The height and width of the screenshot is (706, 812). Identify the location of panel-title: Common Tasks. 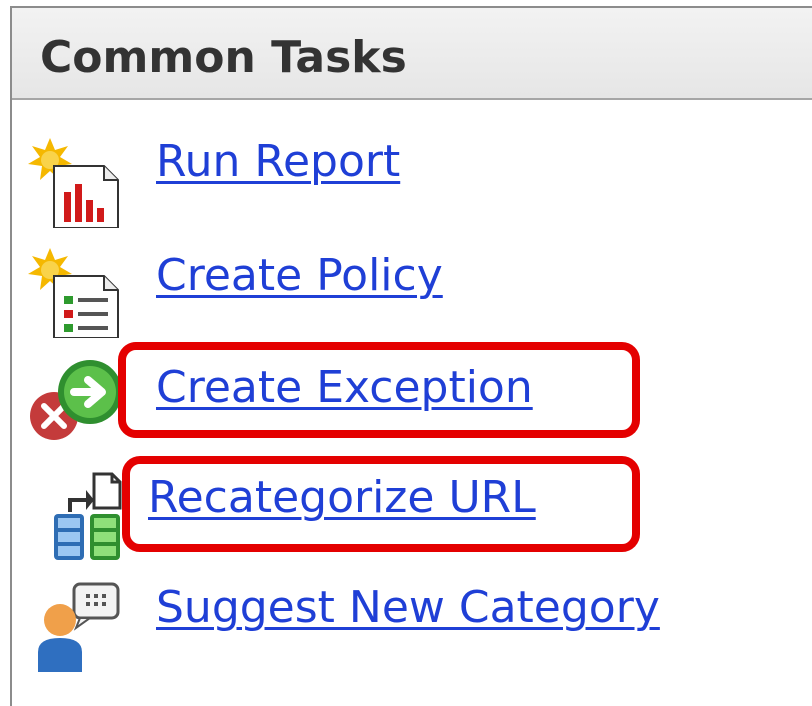
(223, 57).